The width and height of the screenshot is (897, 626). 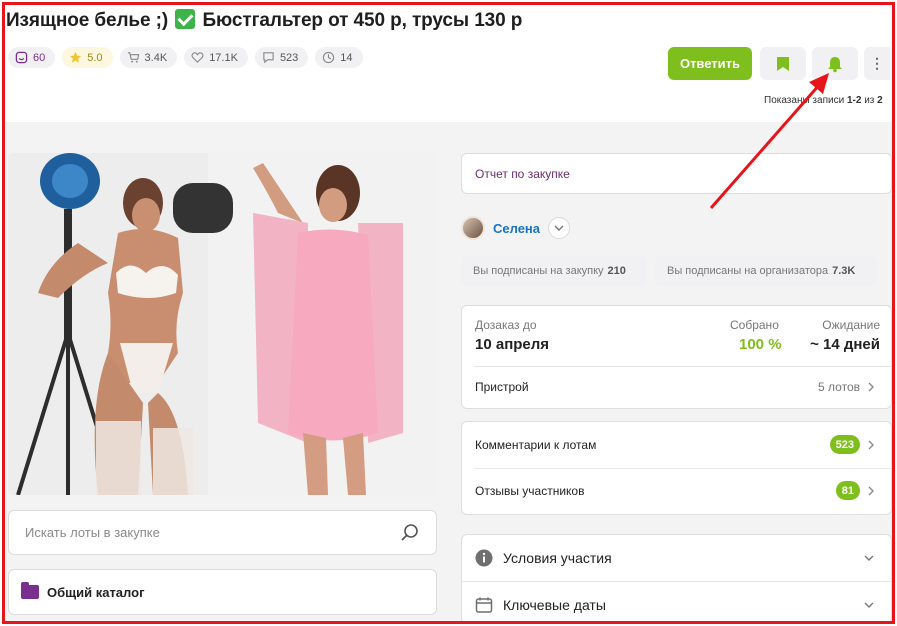 I want to click on more-options-button: ⋮, so click(x=877, y=63).